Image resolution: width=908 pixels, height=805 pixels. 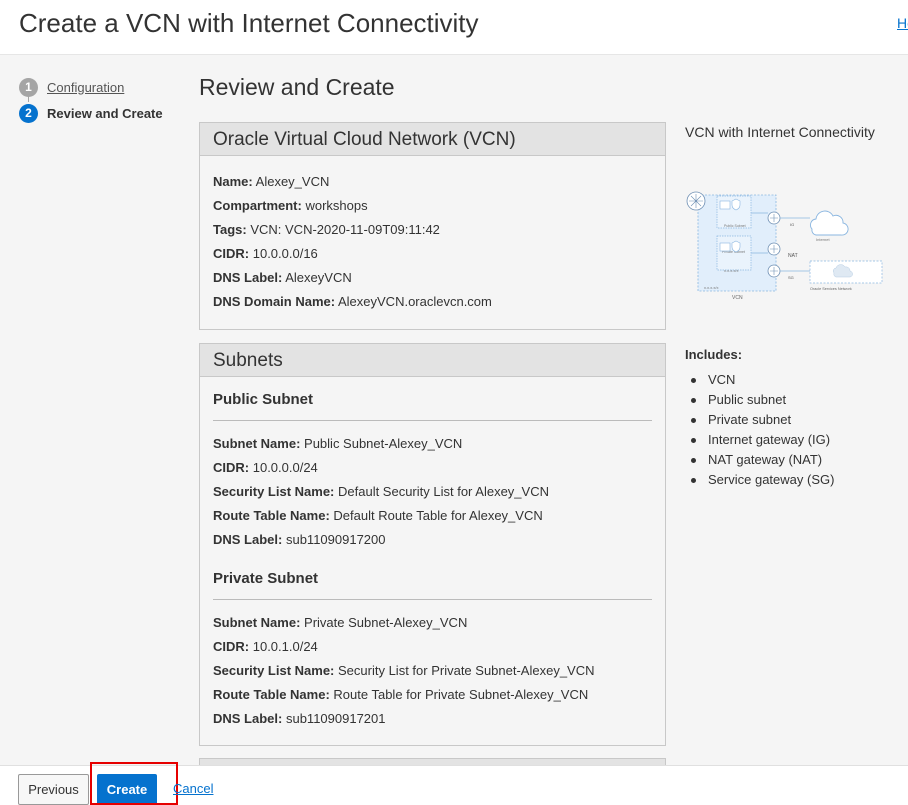 What do you see at coordinates (282, 277) in the screenshot?
I see `vcn-dns-label-row: DNS Label: AlexeyVCN` at bounding box center [282, 277].